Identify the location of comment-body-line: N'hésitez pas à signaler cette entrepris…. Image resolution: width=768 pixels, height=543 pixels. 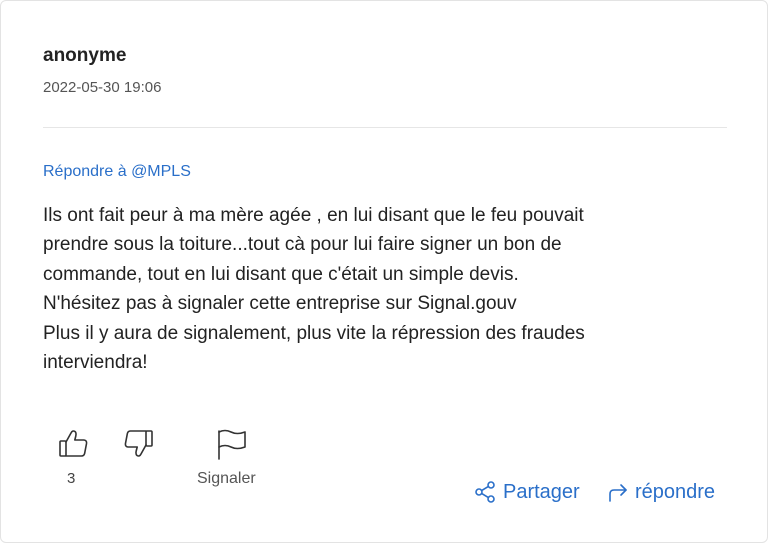
(280, 304).